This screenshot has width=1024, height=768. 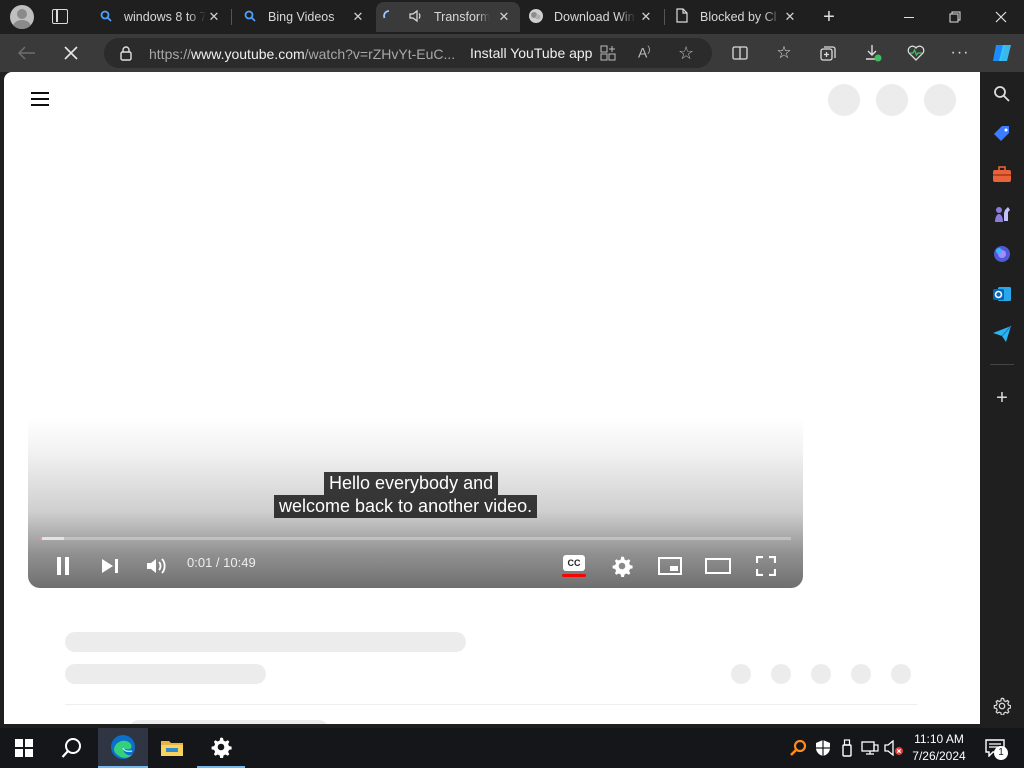 What do you see at coordinates (960, 53) in the screenshot?
I see `more-menu-icon: ···` at bounding box center [960, 53].